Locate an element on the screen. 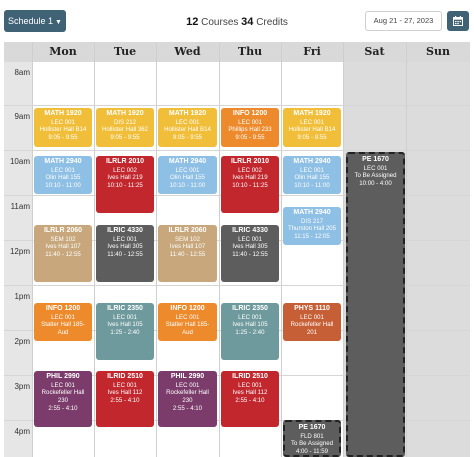  calendar-icon is located at coordinates (458, 21).